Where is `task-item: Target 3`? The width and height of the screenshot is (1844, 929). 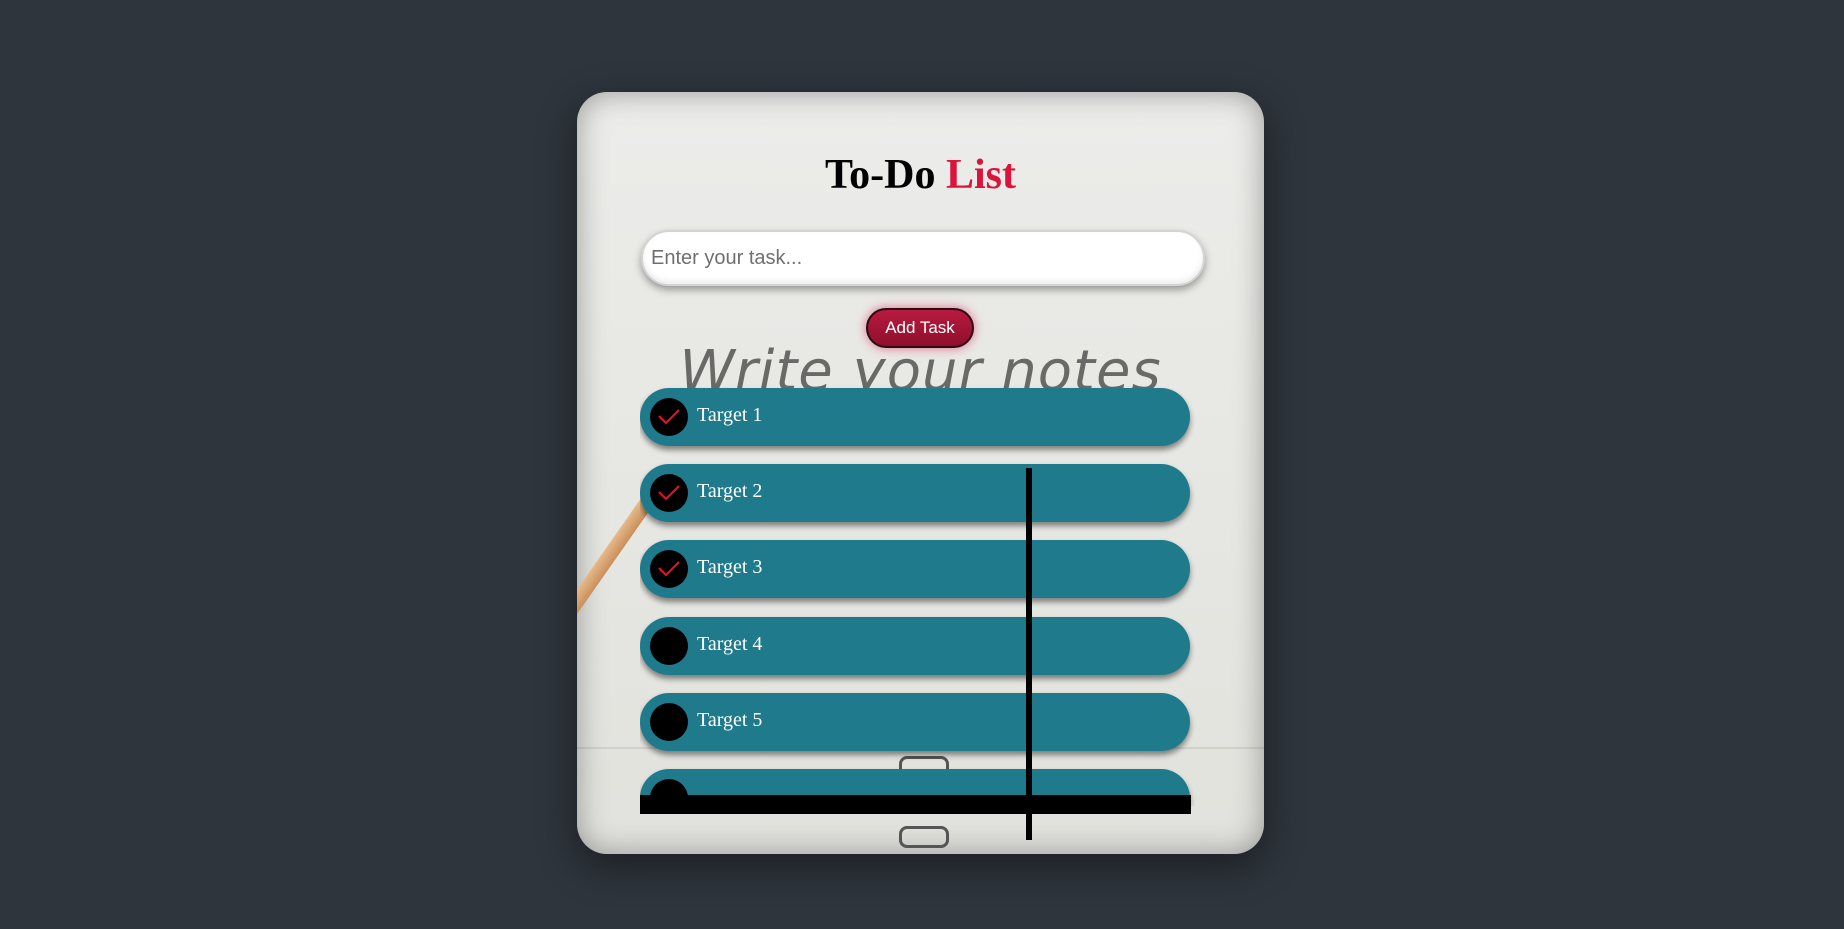
task-item: Target 3 is located at coordinates (915, 569).